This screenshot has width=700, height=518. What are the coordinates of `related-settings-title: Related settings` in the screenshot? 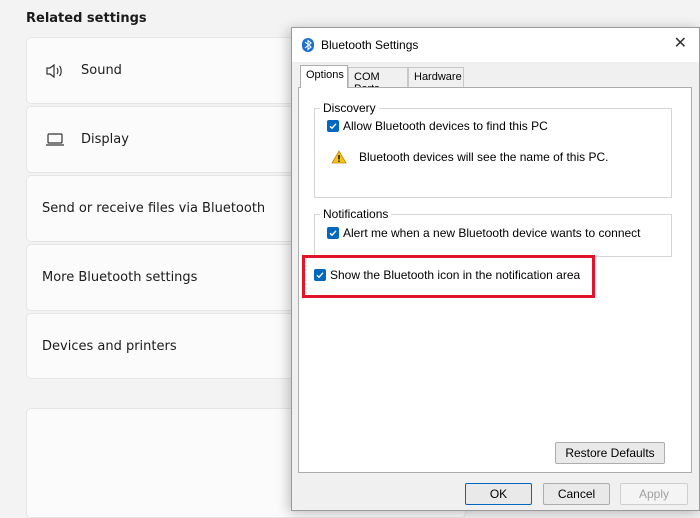 It's located at (86, 18).